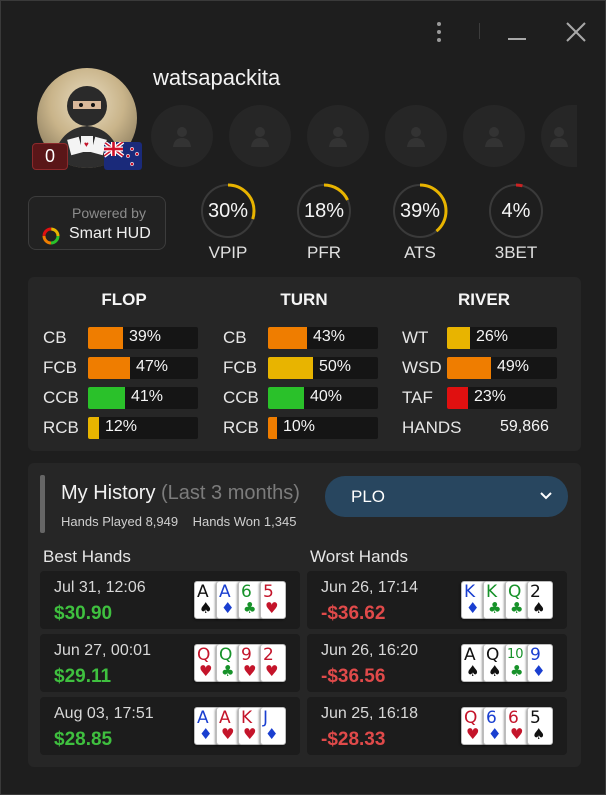 The width and height of the screenshot is (606, 795). I want to click on close-button, so click(576, 32).